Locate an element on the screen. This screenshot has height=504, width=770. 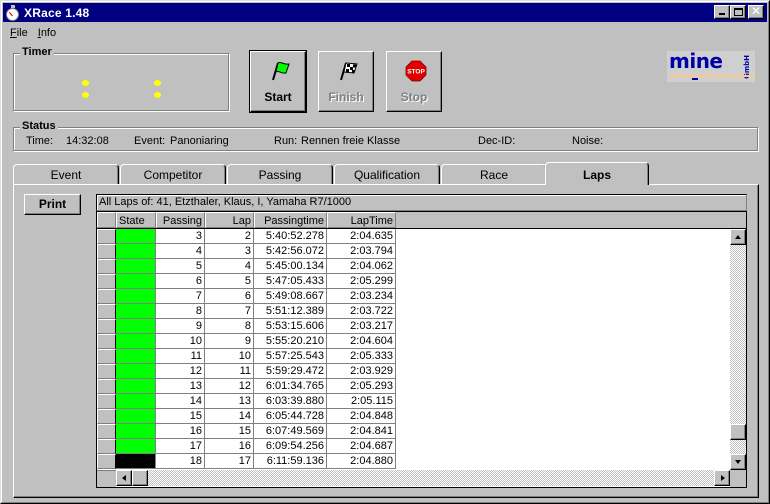
table-row: 5 4 5:45:00.134 2:04.062 is located at coordinates (247, 266).